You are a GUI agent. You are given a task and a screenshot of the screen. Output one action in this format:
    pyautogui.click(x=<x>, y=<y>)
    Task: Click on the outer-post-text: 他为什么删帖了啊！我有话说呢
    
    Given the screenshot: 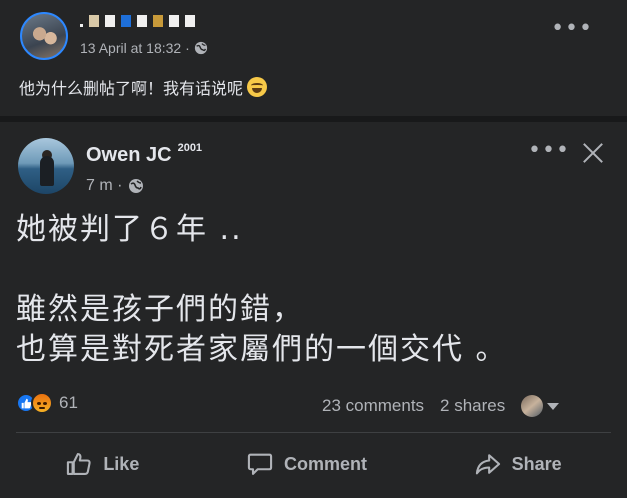 What is the action you would take?
    pyautogui.click(x=143, y=87)
    